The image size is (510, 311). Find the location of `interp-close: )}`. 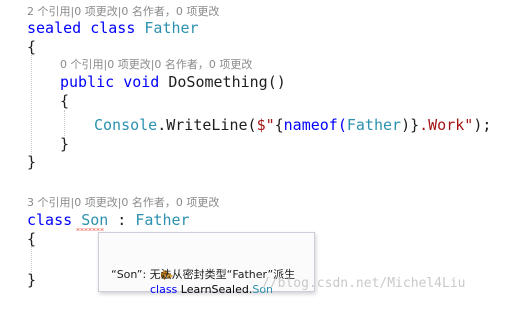

interp-close: )} is located at coordinates (410, 125).